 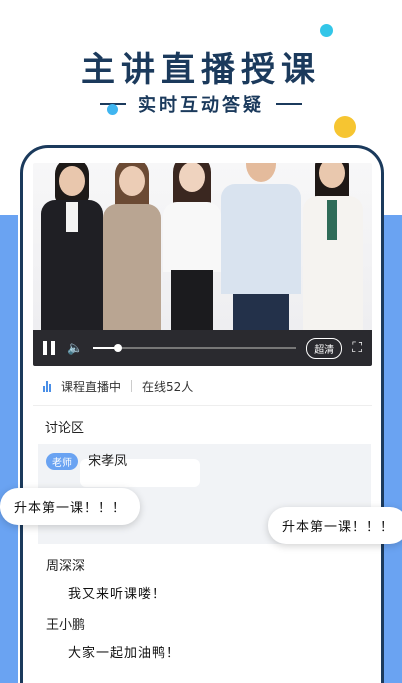 I want to click on floating-bubble-left: 升本第一课！！！, so click(x=70, y=506).